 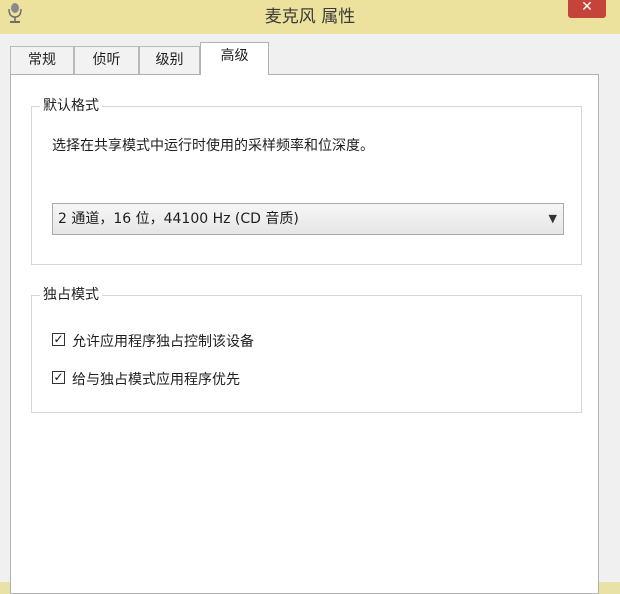 What do you see at coordinates (71, 295) in the screenshot?
I see `exclusive-mode-label: 独占模式` at bounding box center [71, 295].